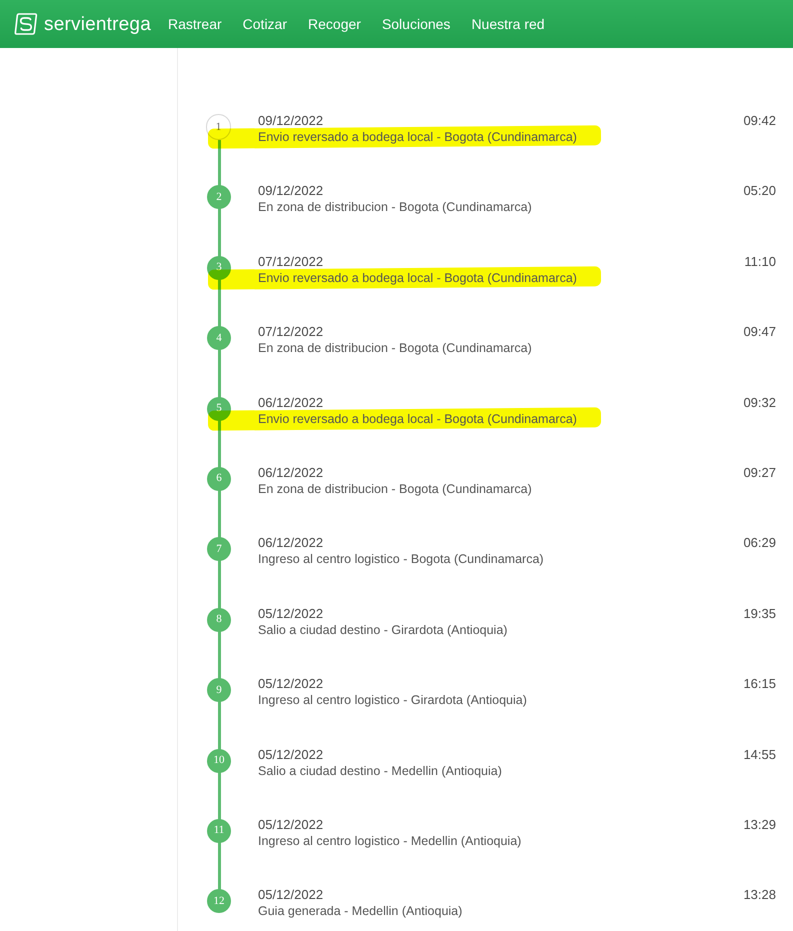 This screenshot has width=793, height=931. What do you see at coordinates (265, 24) in the screenshot?
I see `nav-link: Cotizar` at bounding box center [265, 24].